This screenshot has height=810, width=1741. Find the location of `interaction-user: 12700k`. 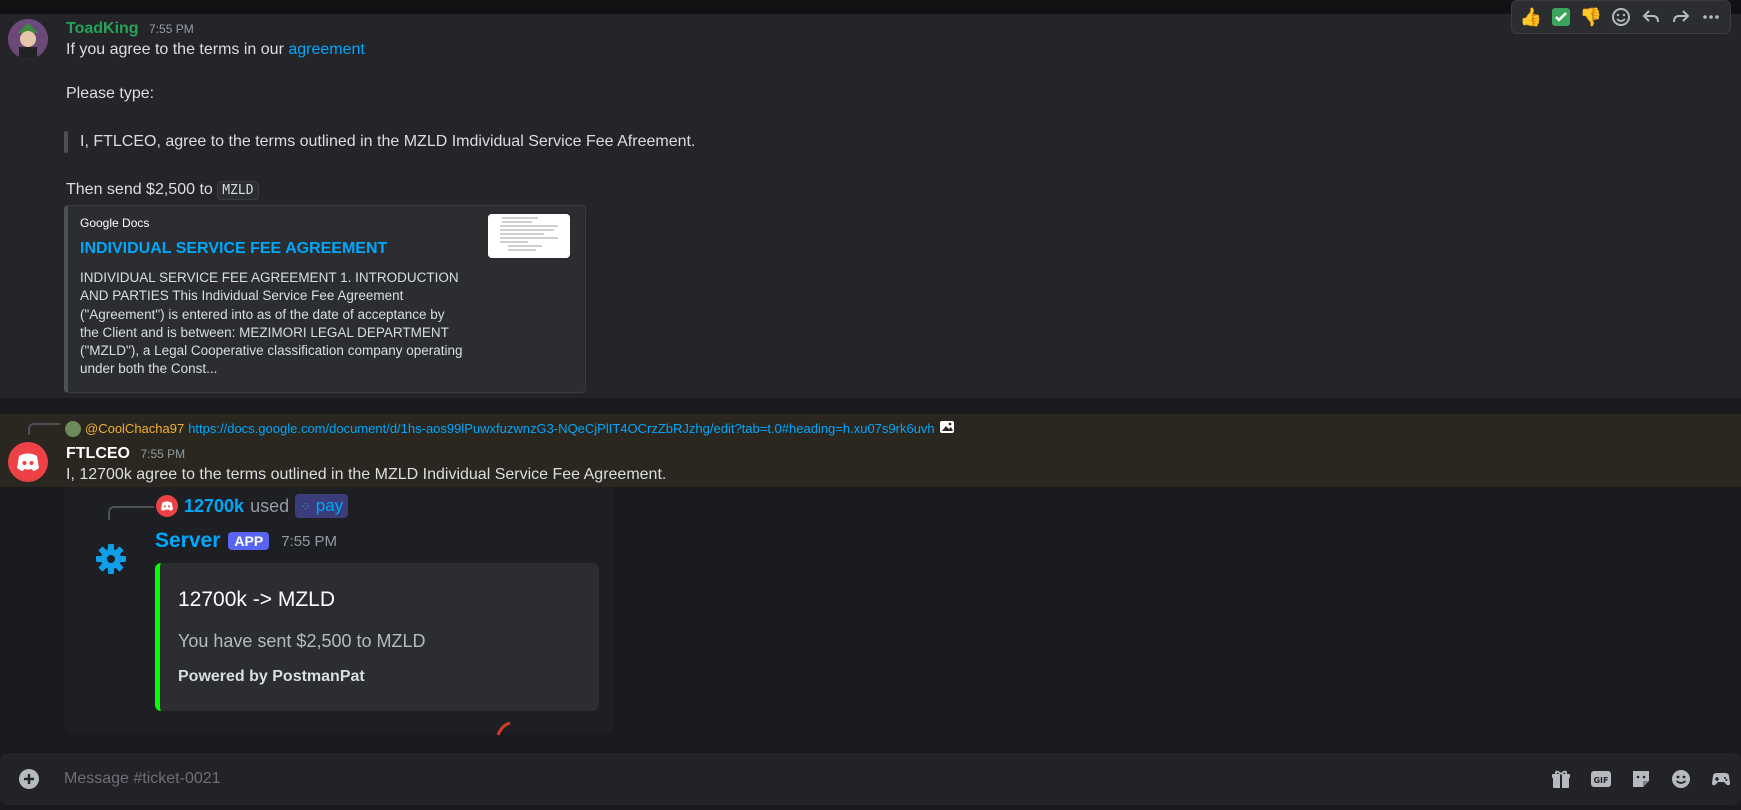

interaction-user: 12700k is located at coordinates (214, 506).